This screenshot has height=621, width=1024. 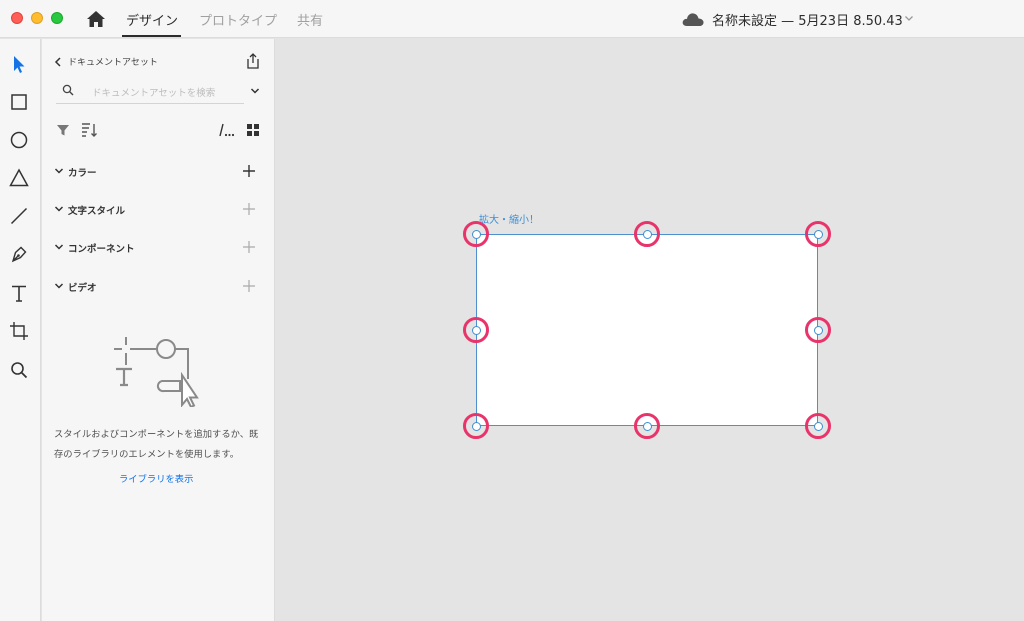 I want to click on rectangle-tool-icon, so click(x=19, y=102).